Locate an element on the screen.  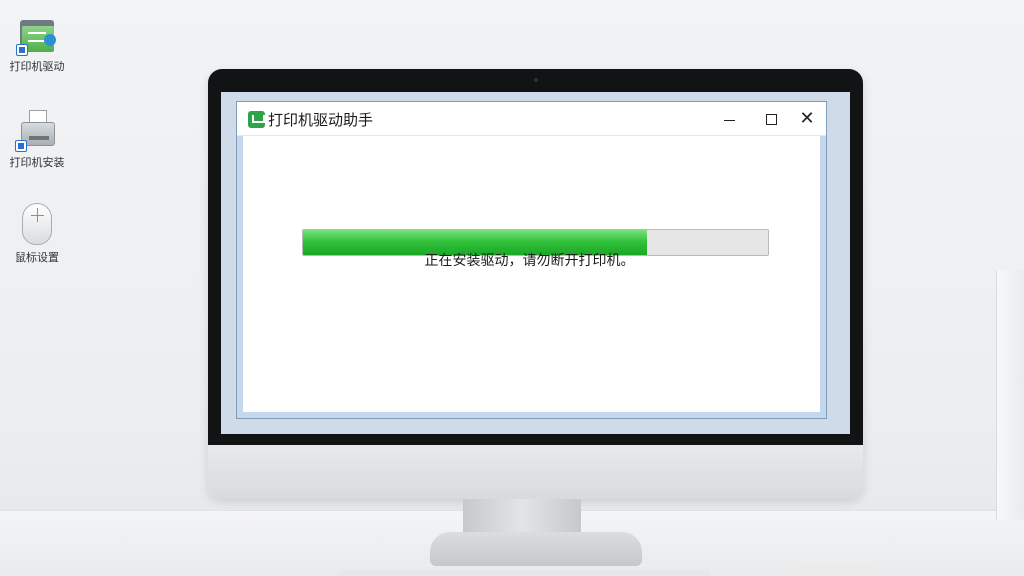
close-icon: ✕ is located at coordinates (807, 118).